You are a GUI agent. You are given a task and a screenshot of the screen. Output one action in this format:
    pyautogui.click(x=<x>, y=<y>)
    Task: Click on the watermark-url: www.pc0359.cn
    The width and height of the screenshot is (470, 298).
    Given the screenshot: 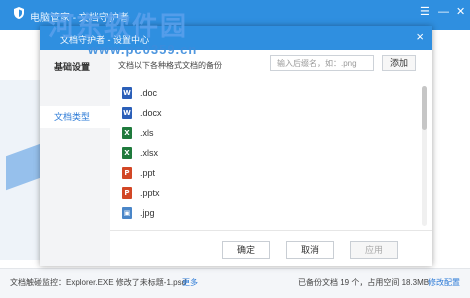 What is the action you would take?
    pyautogui.click(x=143, y=49)
    